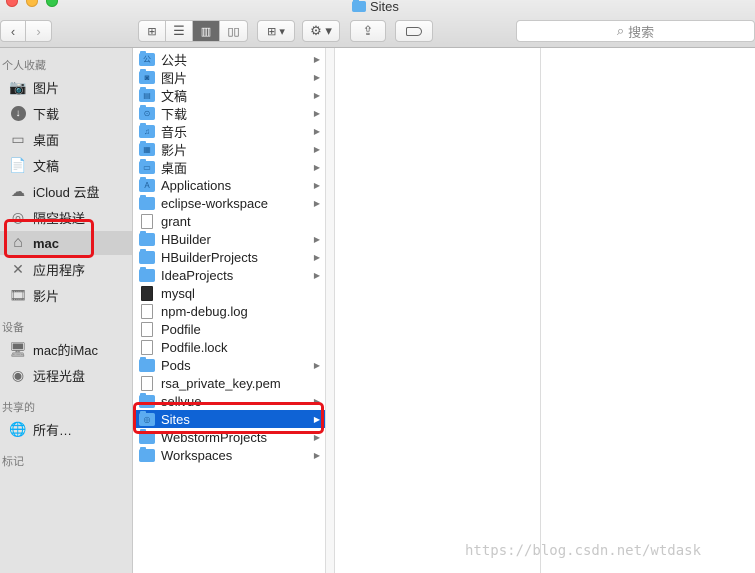 The width and height of the screenshot is (755, 573). I want to click on list-item: Pods ▶, so click(229, 365).